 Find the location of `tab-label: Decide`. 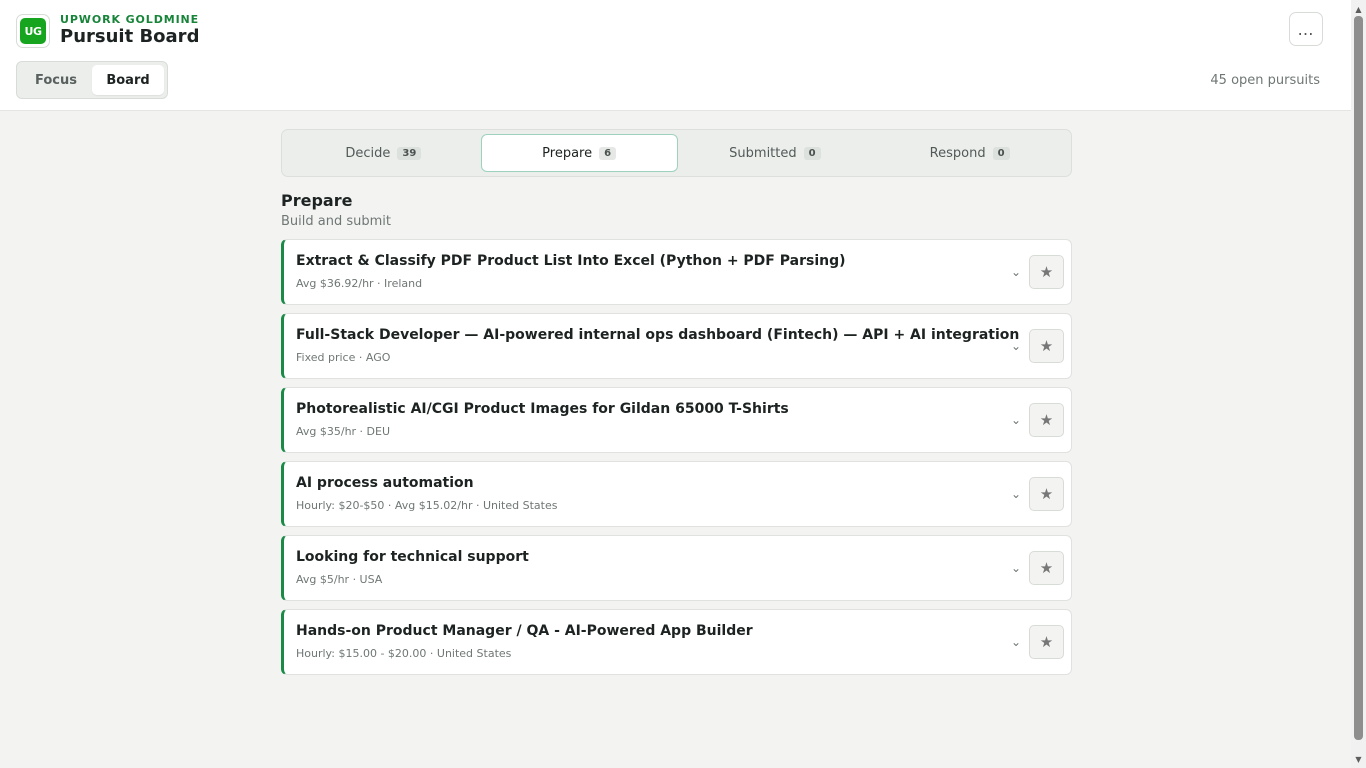

tab-label: Decide is located at coordinates (368, 153).